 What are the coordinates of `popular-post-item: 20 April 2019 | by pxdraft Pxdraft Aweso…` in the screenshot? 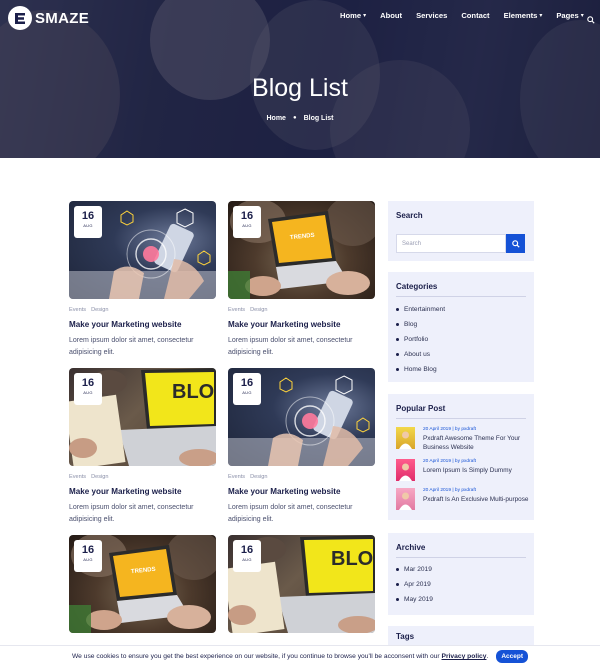 It's located at (462, 439).